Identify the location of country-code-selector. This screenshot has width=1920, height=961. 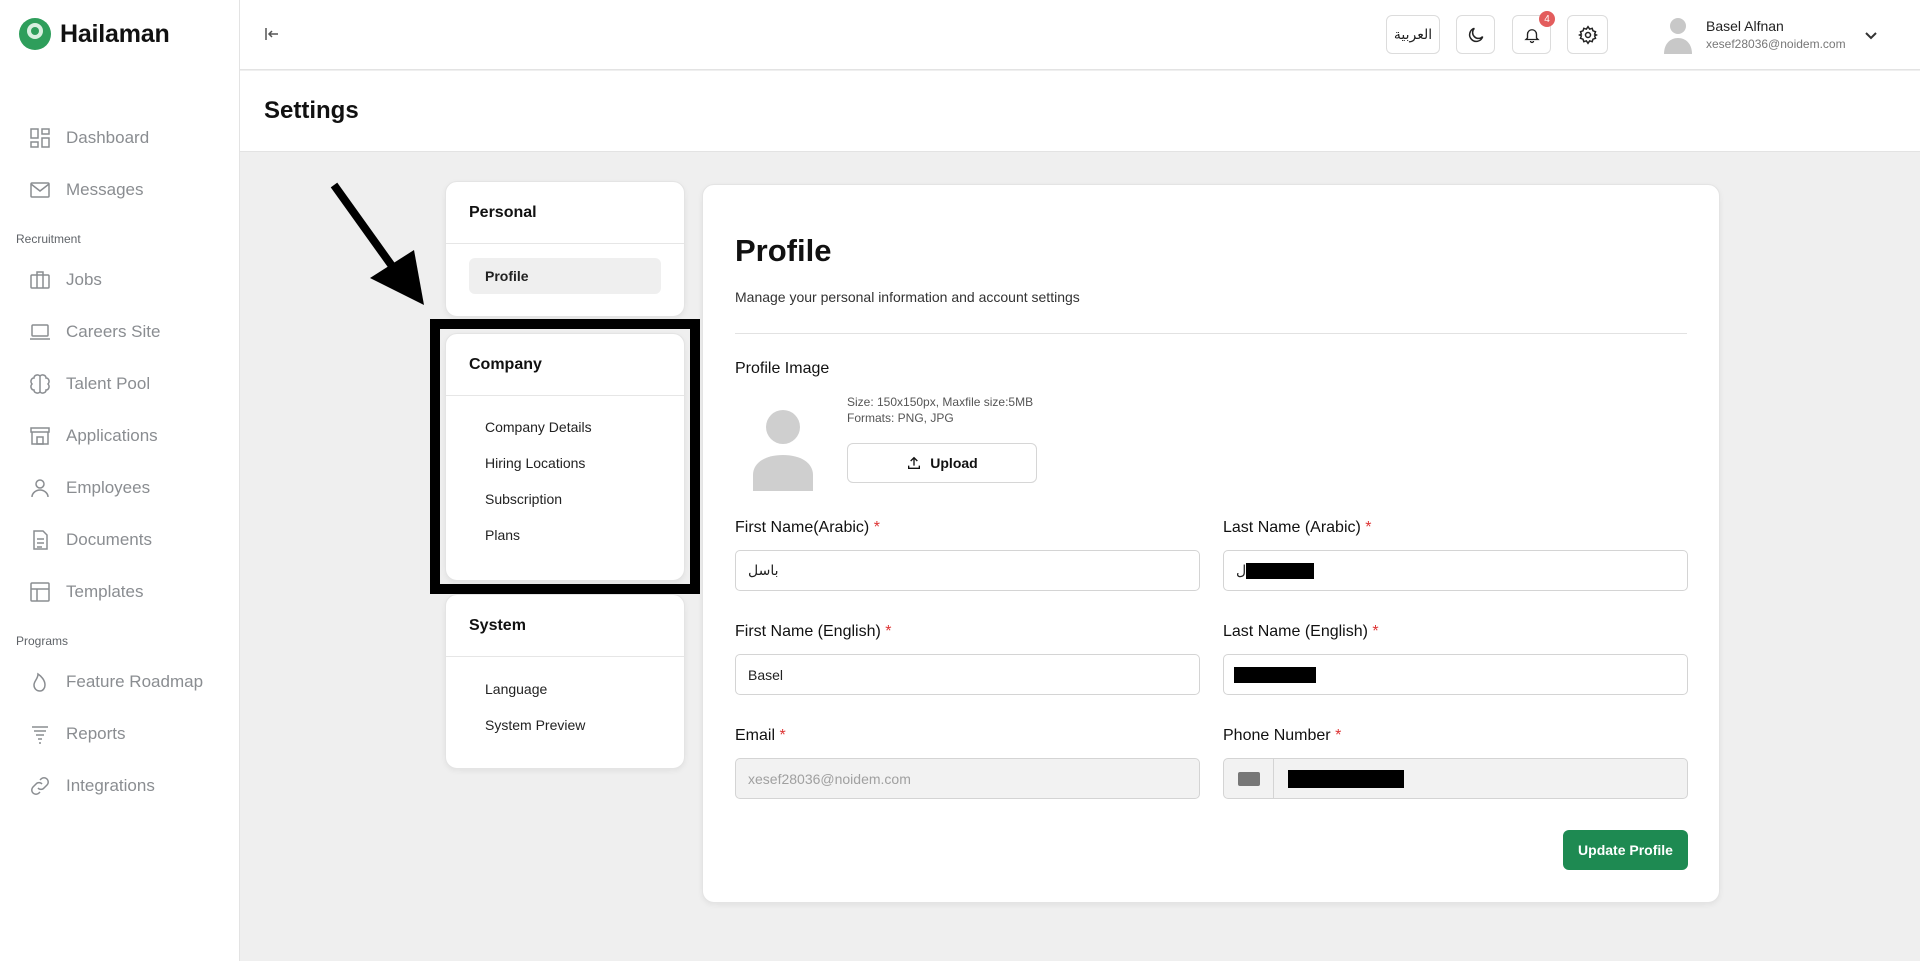
(1249, 778).